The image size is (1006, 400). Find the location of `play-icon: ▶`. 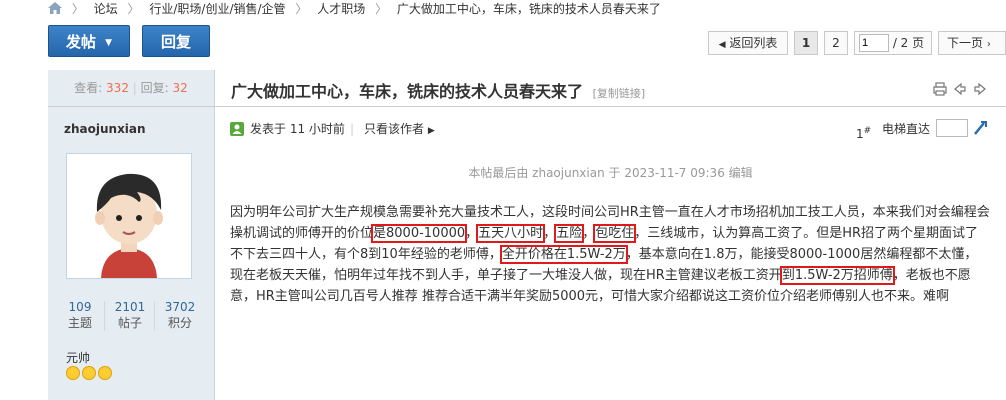

play-icon: ▶ is located at coordinates (431, 131).